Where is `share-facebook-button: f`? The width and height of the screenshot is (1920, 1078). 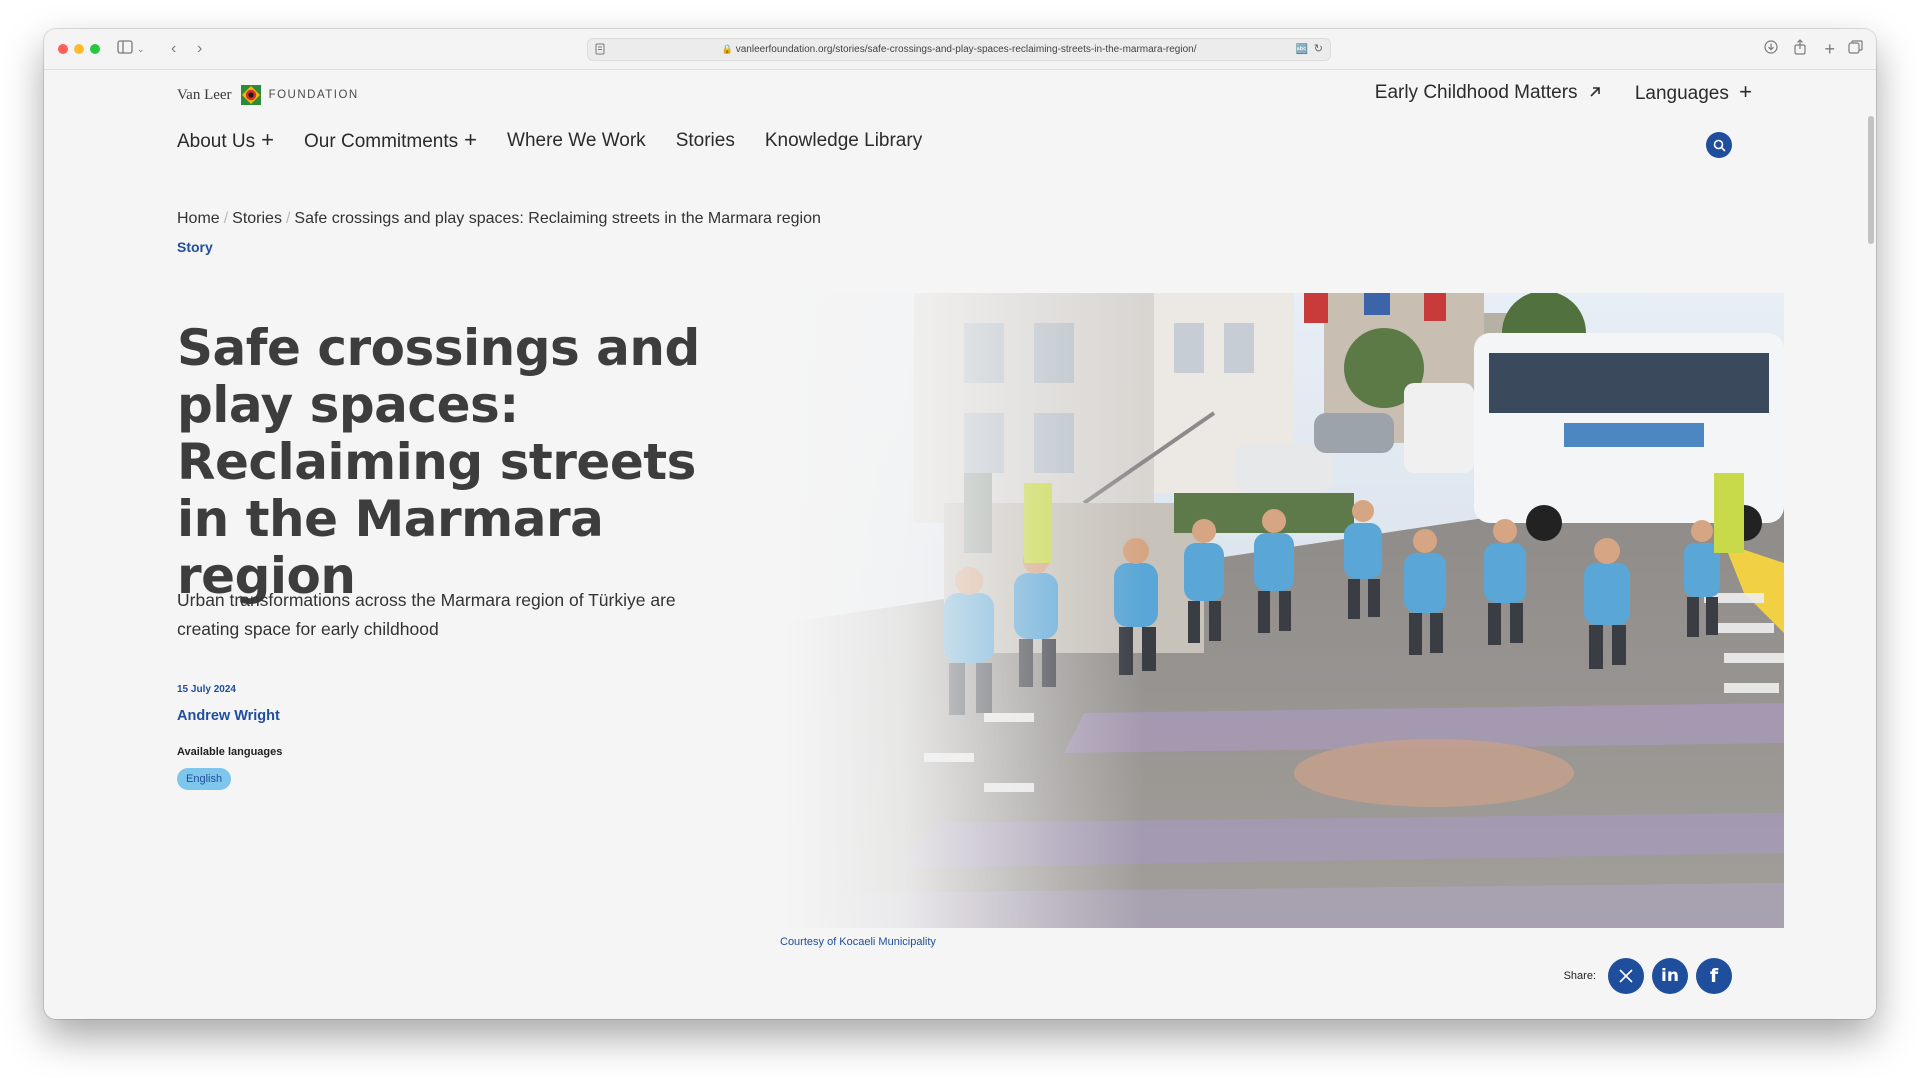
share-facebook-button: f is located at coordinates (1714, 976).